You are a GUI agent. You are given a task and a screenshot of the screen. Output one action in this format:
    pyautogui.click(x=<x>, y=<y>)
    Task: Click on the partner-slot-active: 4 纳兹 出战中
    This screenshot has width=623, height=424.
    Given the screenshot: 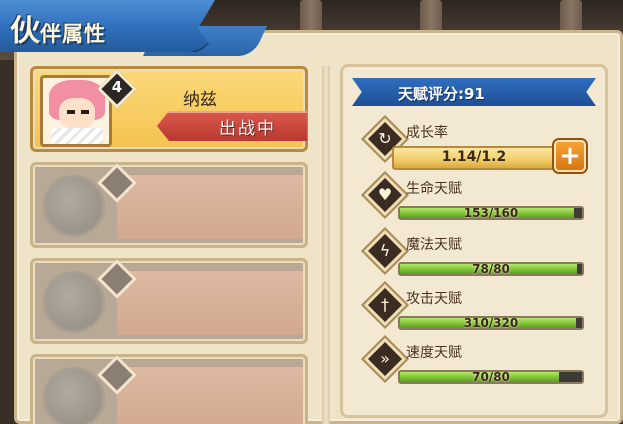 What is the action you would take?
    pyautogui.click(x=169, y=109)
    